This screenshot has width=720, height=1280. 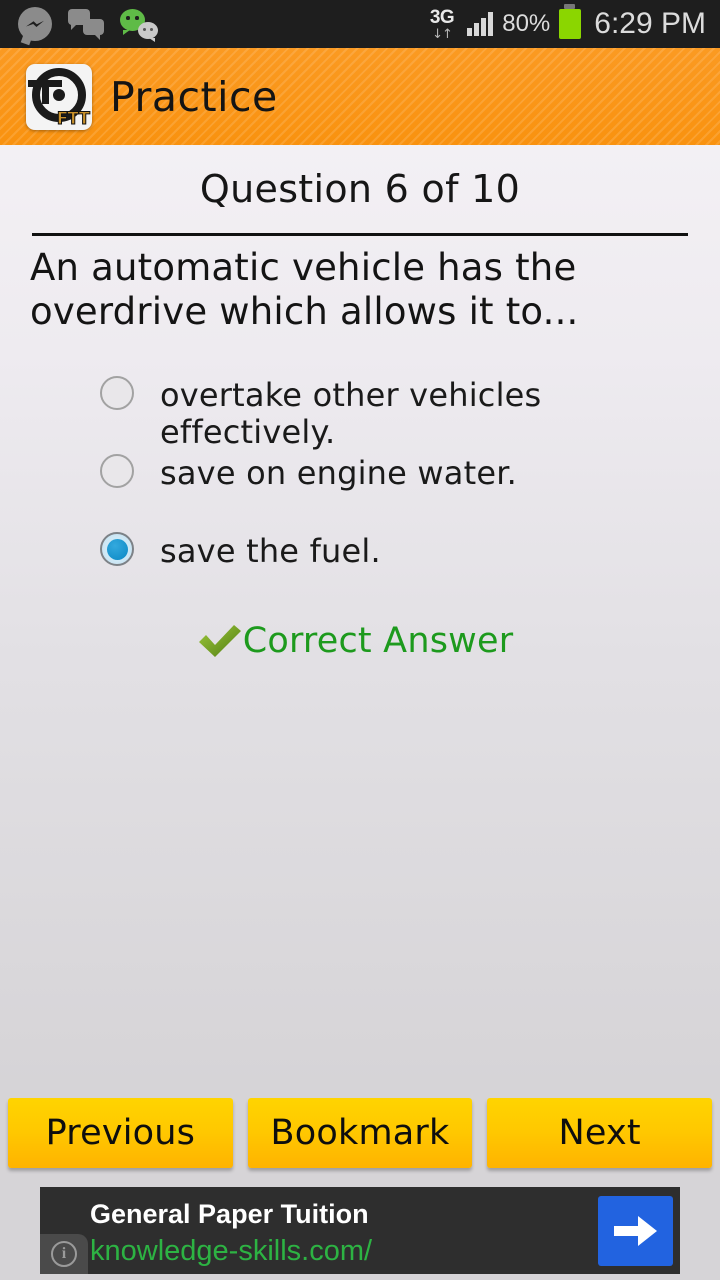 I want to click on ad-info-icon: i, so click(x=64, y=1254).